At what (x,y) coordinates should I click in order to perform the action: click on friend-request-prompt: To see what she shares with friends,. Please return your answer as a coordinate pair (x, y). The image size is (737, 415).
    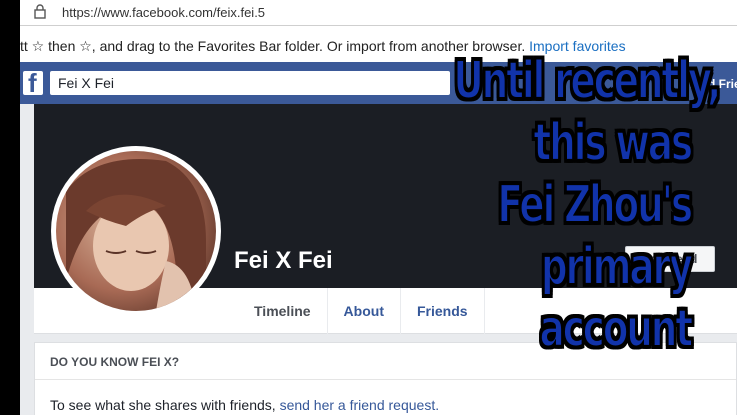
    Looking at the image, I should click on (163, 405).